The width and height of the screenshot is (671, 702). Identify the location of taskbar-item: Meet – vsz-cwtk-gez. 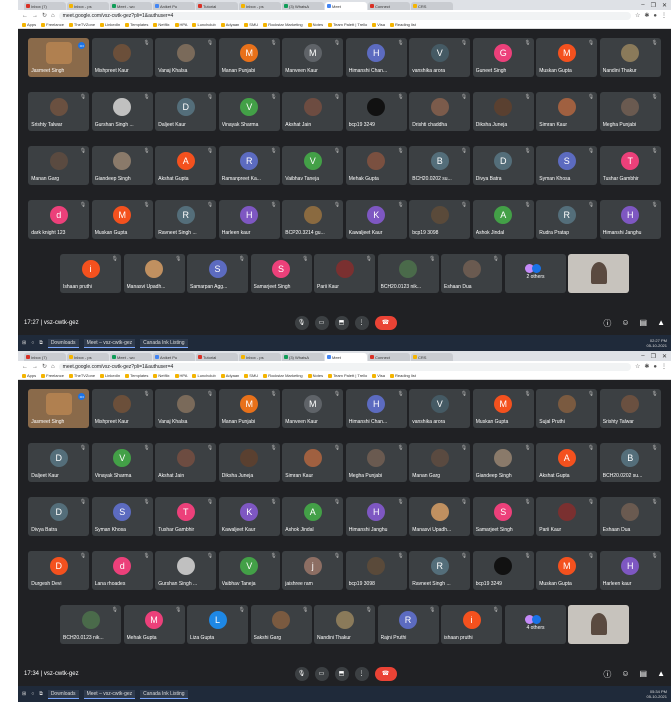
(109, 343).